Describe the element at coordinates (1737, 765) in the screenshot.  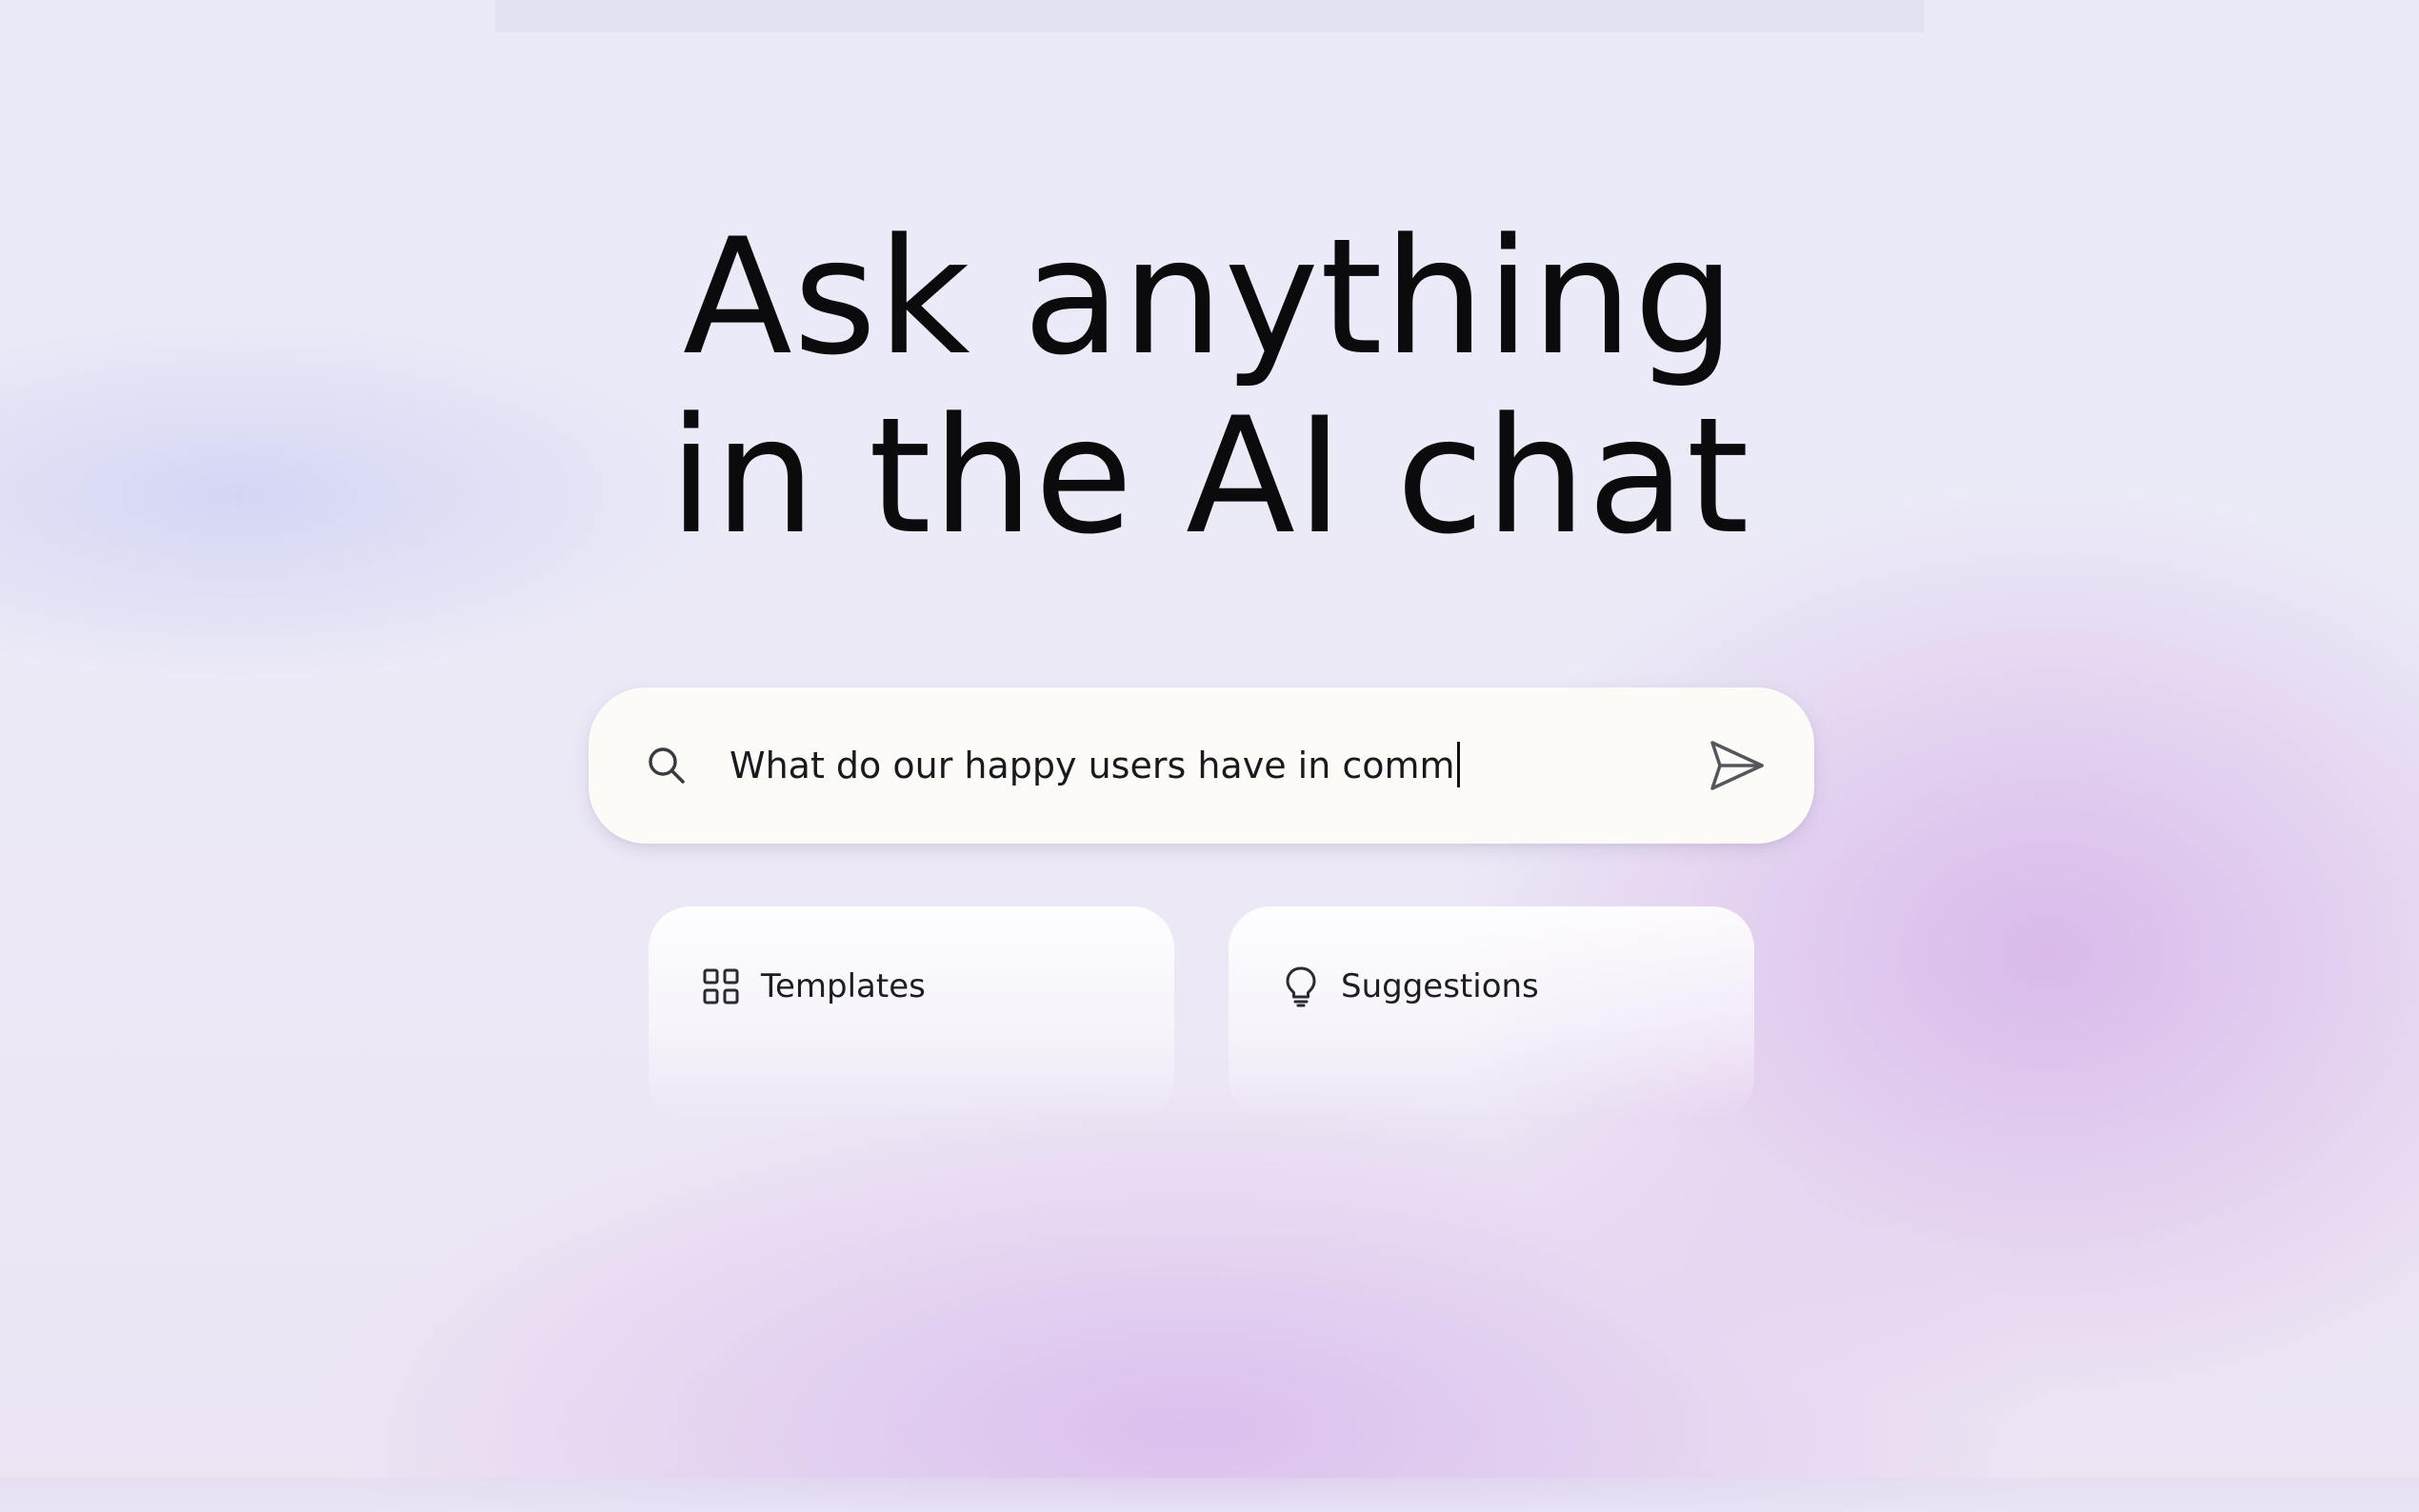
I see `send-icon` at that location.